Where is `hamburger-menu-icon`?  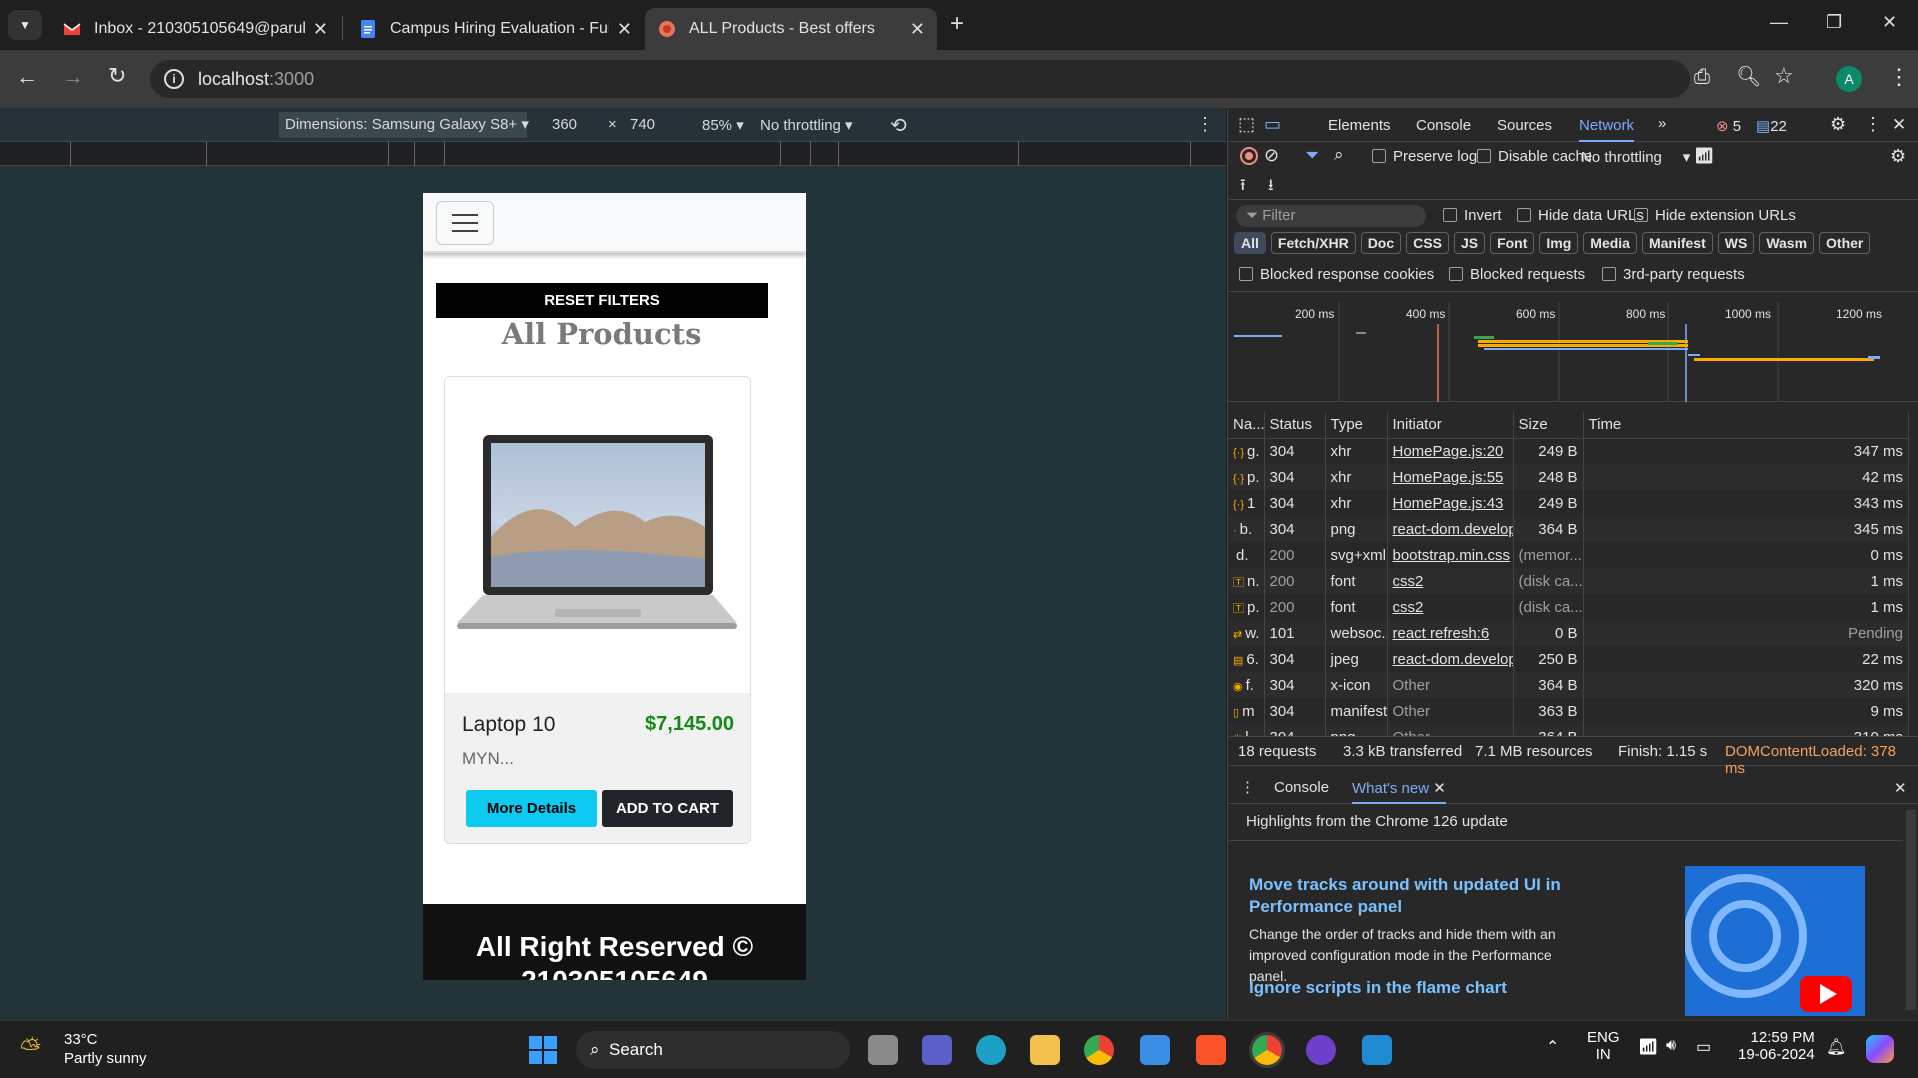 hamburger-menu-icon is located at coordinates (465, 223).